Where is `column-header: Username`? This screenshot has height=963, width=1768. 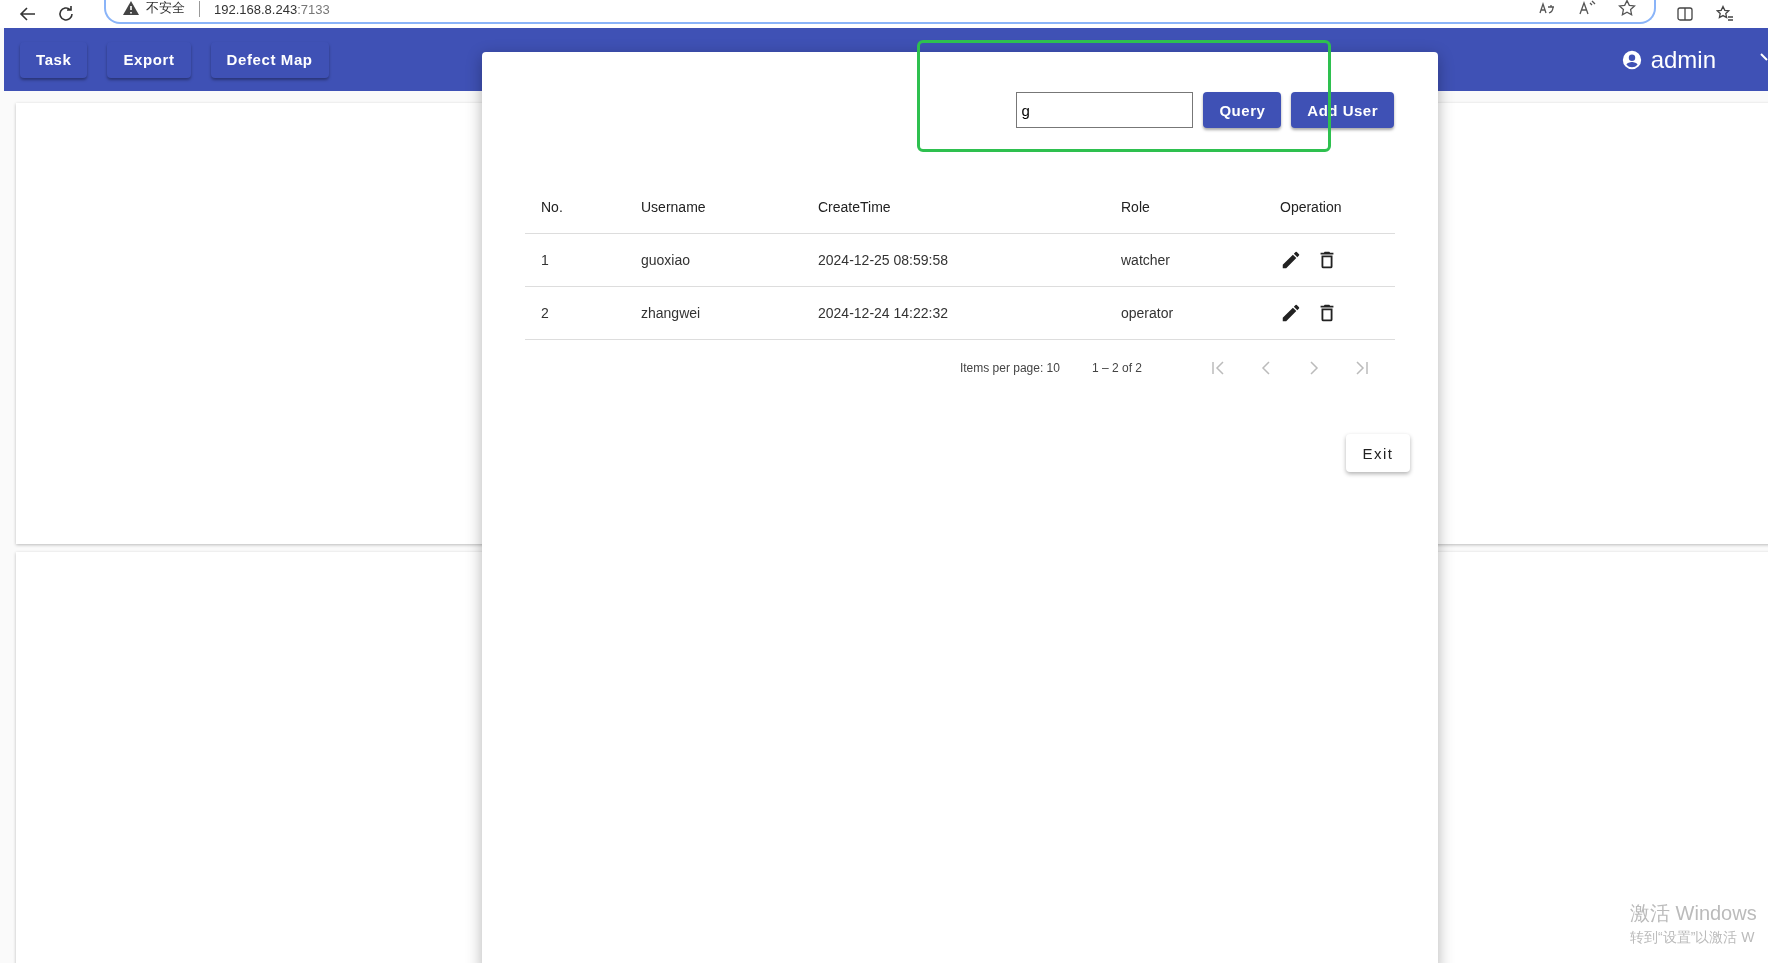 column-header: Username is located at coordinates (673, 207).